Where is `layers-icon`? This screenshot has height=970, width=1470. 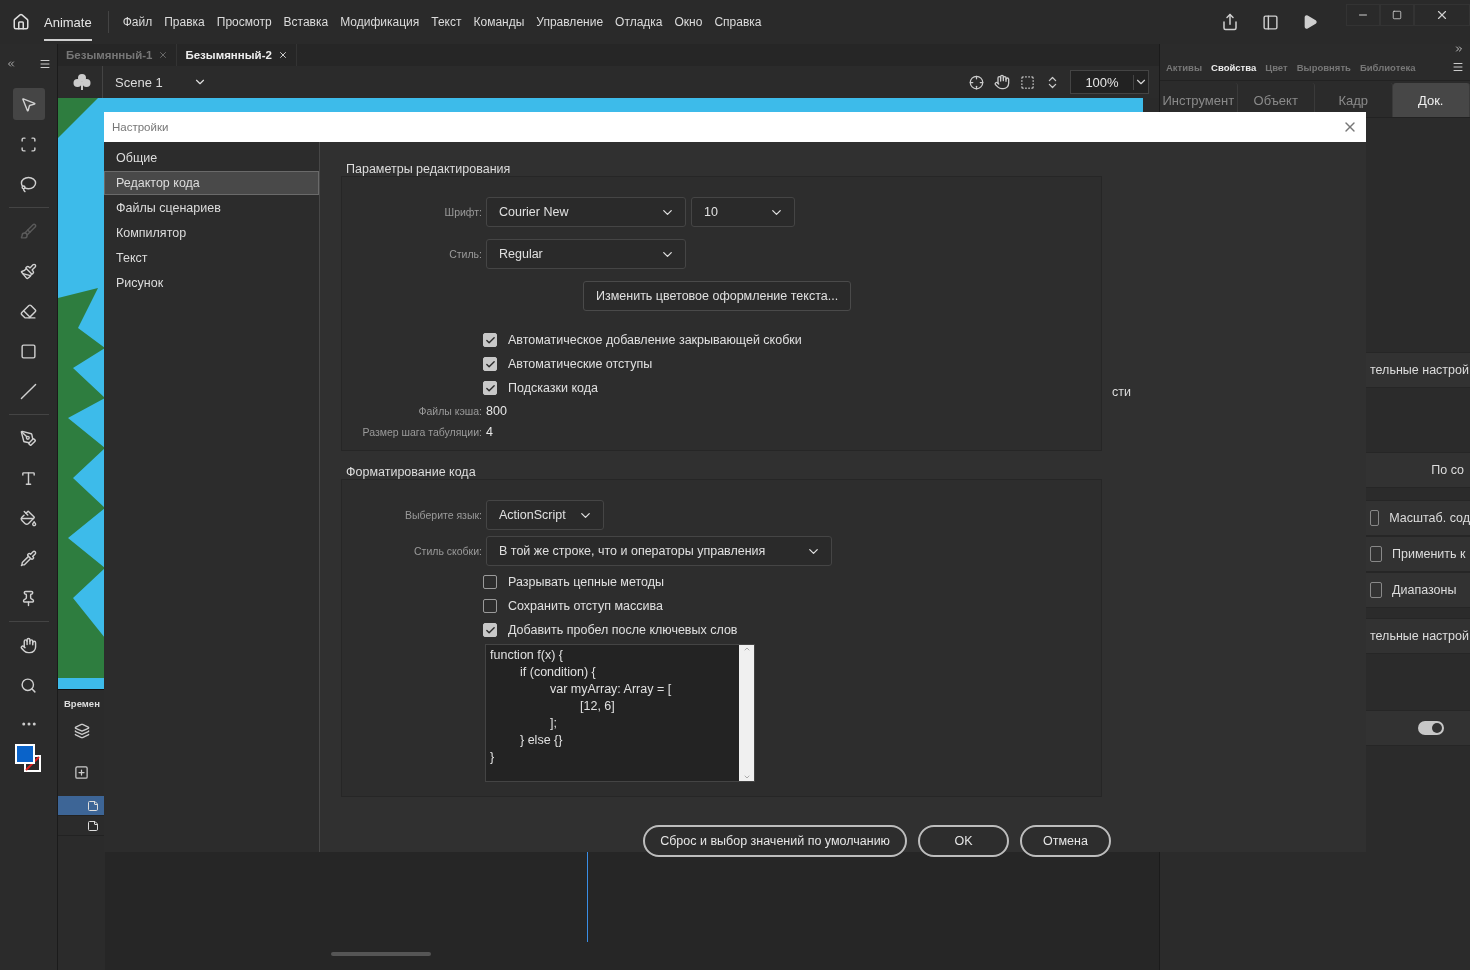 layers-icon is located at coordinates (81, 731).